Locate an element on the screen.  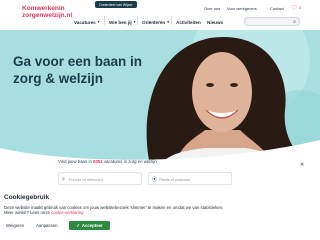
nav-orienteren: Oriënteren ▾ is located at coordinates (155, 22).